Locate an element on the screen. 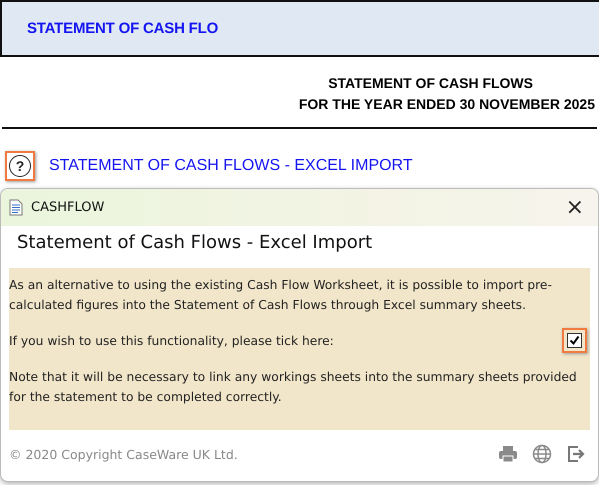 Image resolution: width=599 pixels, height=485 pixels. banner-title: STATEMENT OF CASH FLO is located at coordinates (122, 28).